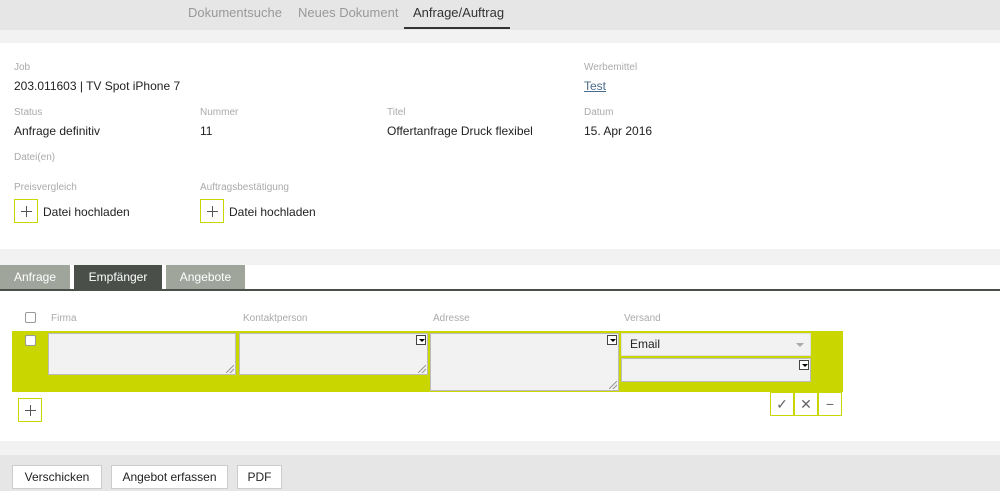 The width and height of the screenshot is (1000, 491). Describe the element at coordinates (782, 404) in the screenshot. I see `confirm-check-icon: ✓` at that location.